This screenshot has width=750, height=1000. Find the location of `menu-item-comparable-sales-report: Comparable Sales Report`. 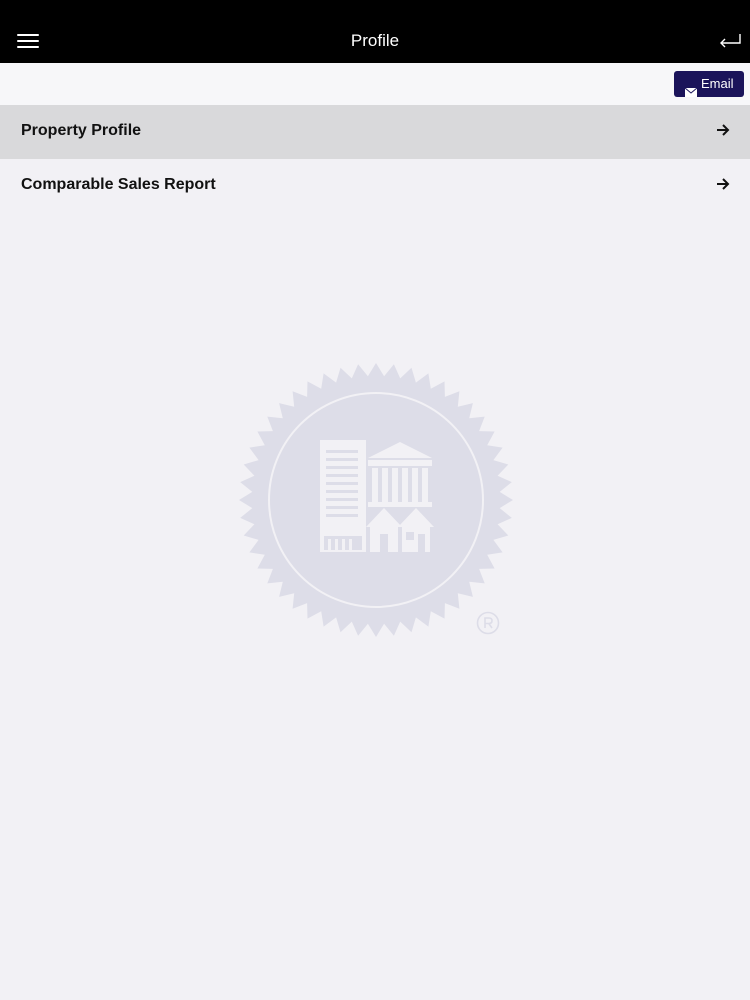

menu-item-comparable-sales-report: Comparable Sales Report is located at coordinates (375, 186).